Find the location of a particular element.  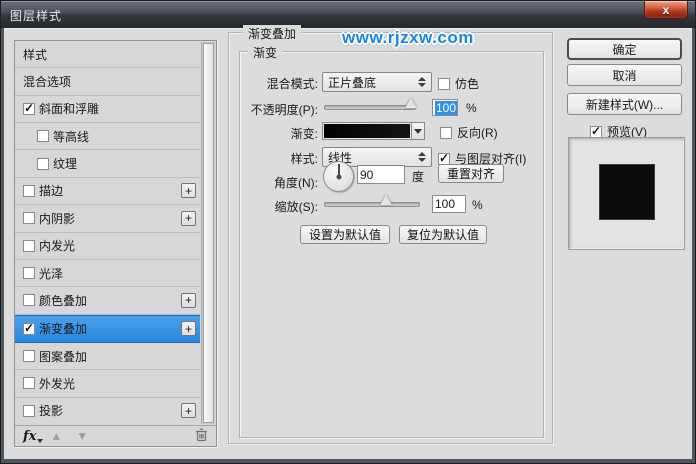

scale-slider is located at coordinates (372, 201).